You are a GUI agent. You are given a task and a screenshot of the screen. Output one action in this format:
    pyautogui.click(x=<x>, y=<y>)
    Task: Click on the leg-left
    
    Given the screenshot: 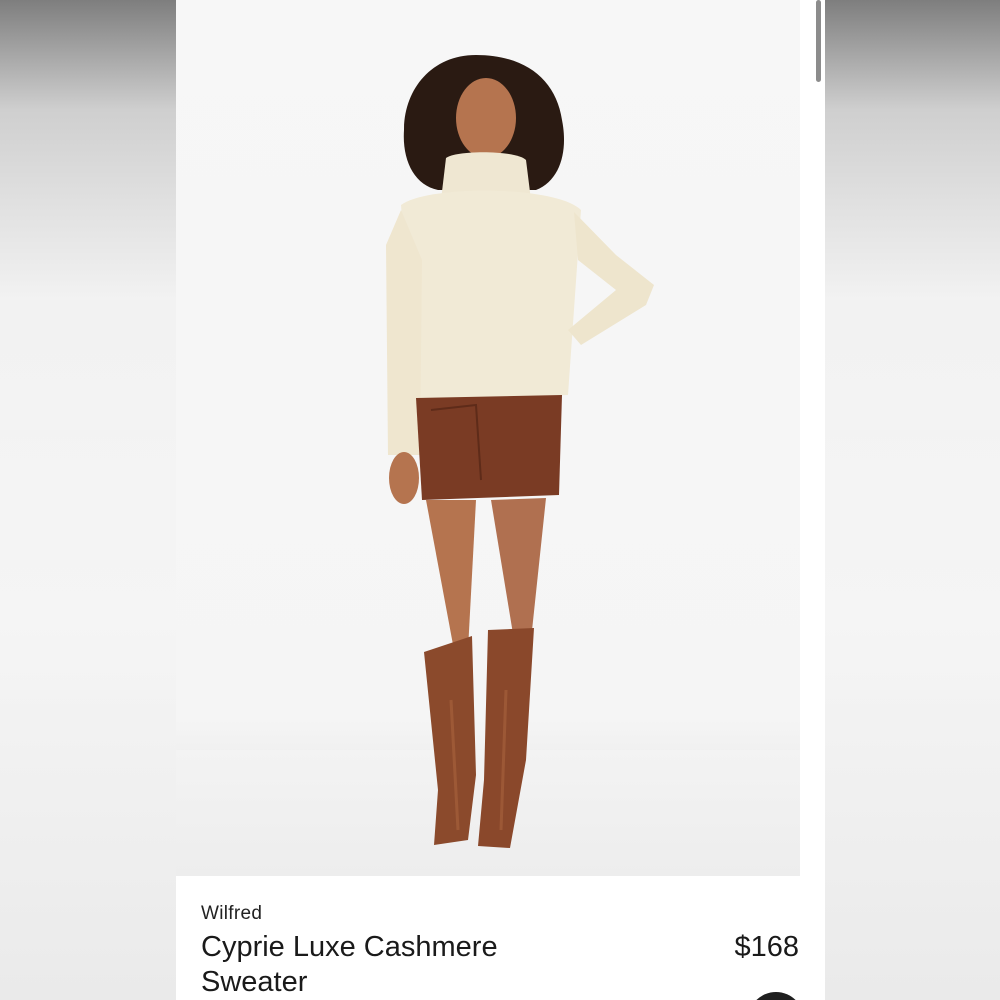 What is the action you would take?
    pyautogui.click(x=451, y=575)
    